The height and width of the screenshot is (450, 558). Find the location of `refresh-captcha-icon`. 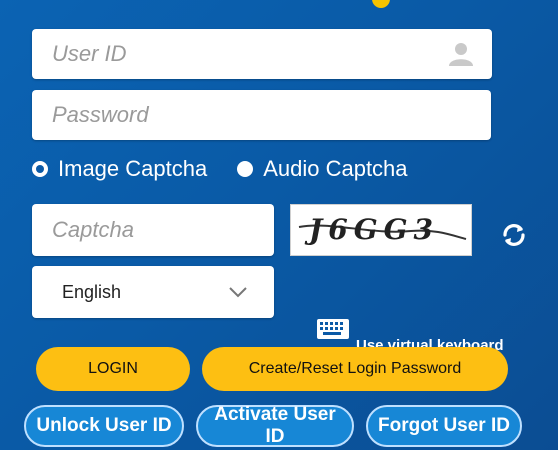

refresh-captcha-icon is located at coordinates (514, 235).